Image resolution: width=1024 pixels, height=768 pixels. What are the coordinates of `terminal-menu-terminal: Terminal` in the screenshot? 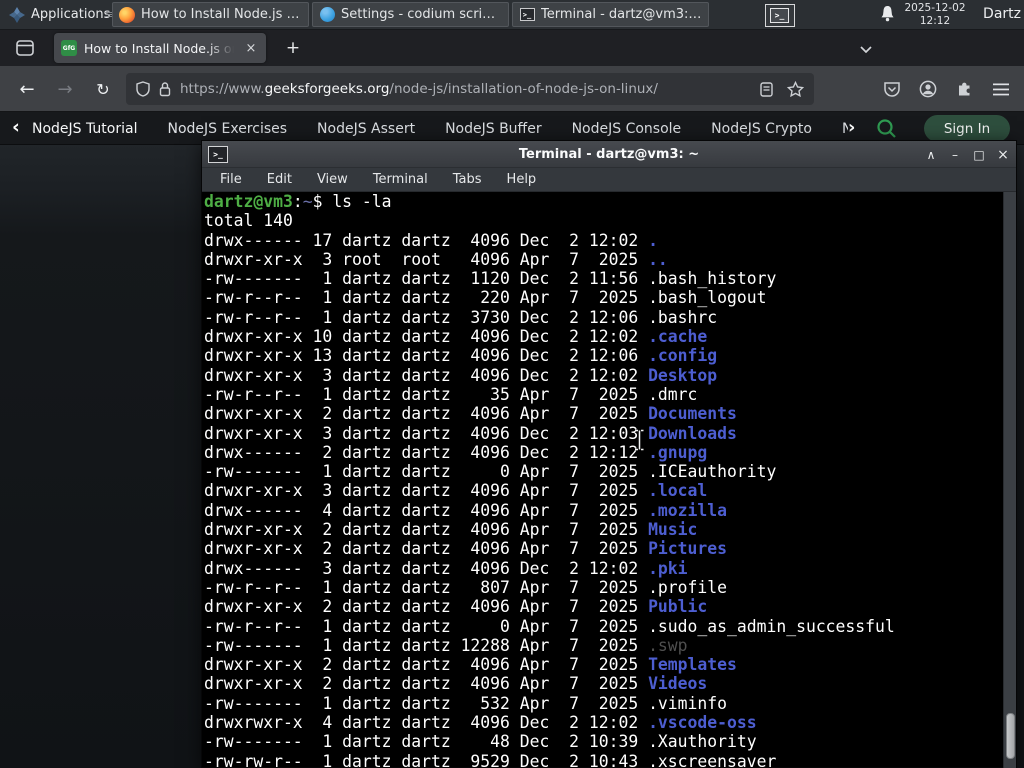 It's located at (400, 179).